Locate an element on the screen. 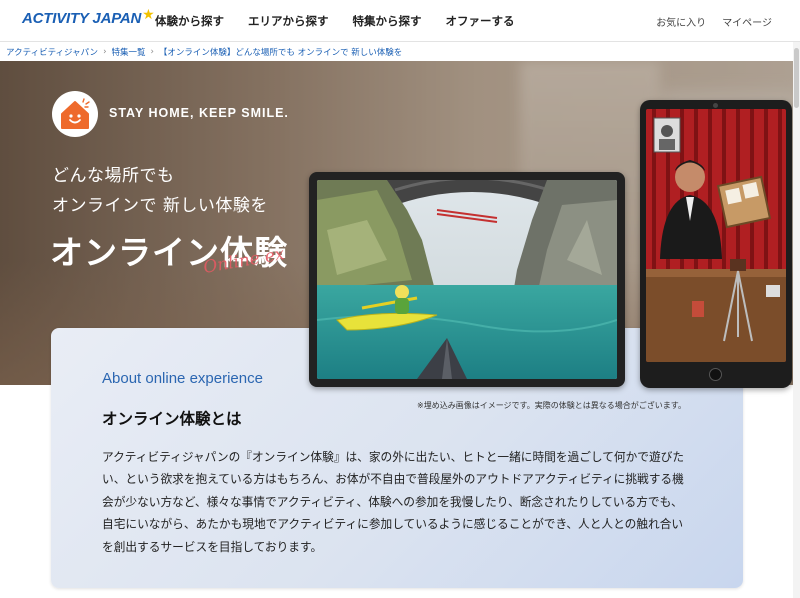 The height and width of the screenshot is (598, 800). tablet-kayak-image is located at coordinates (467, 279).